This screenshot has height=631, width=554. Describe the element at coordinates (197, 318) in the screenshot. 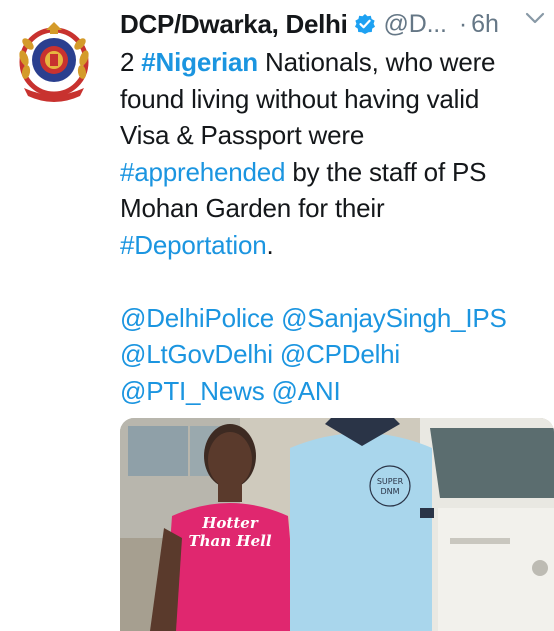

I see `mention-delhipolice: @DelhiPolice` at that location.